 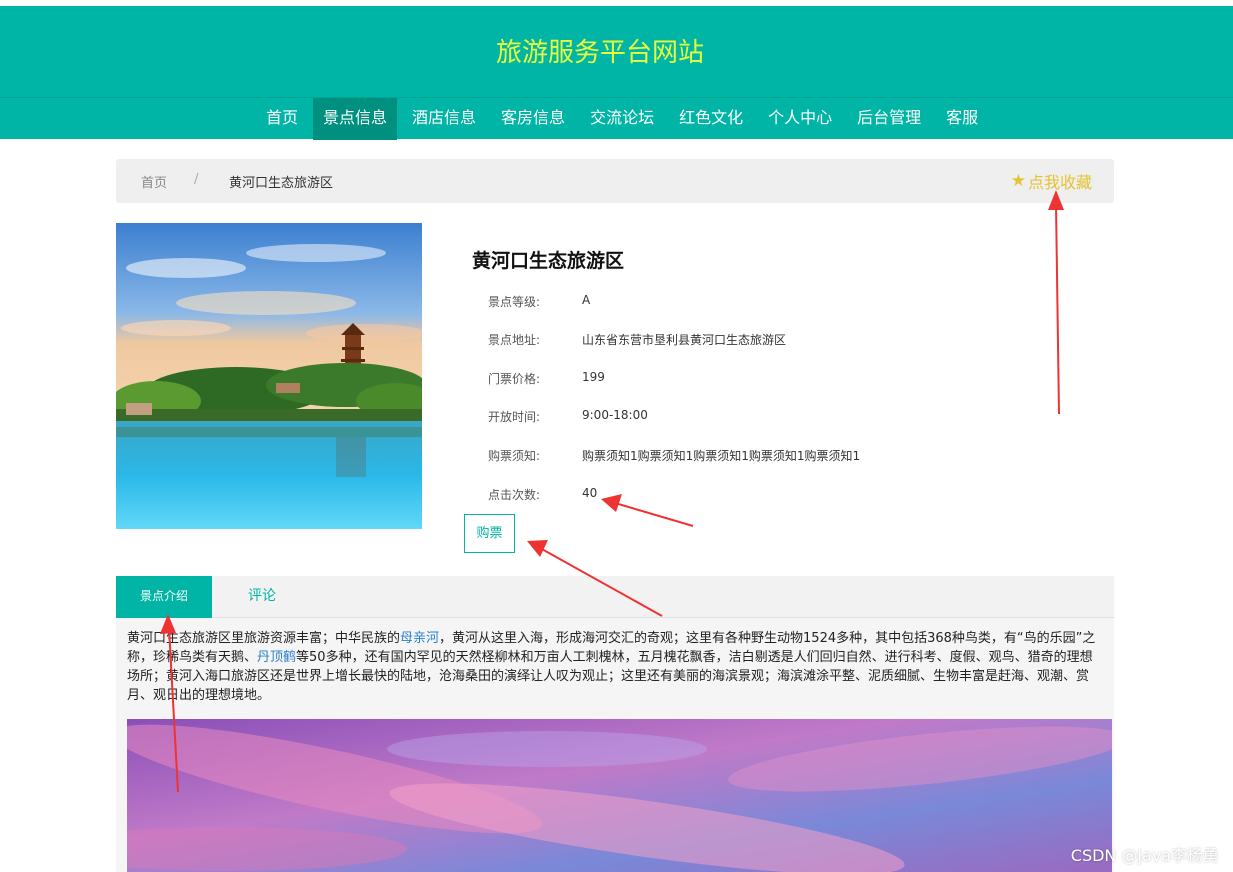 I want to click on site-title: 旅游服务平台网站, so click(x=599, y=53).